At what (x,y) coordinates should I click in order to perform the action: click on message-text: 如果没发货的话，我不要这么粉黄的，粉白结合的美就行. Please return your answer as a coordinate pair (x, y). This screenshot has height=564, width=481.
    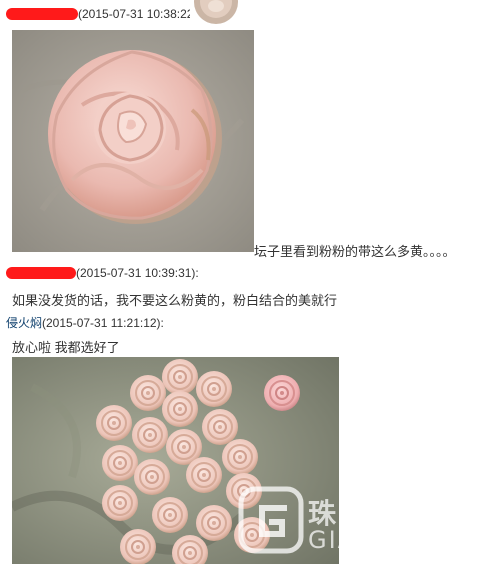
    Looking at the image, I should click on (175, 300).